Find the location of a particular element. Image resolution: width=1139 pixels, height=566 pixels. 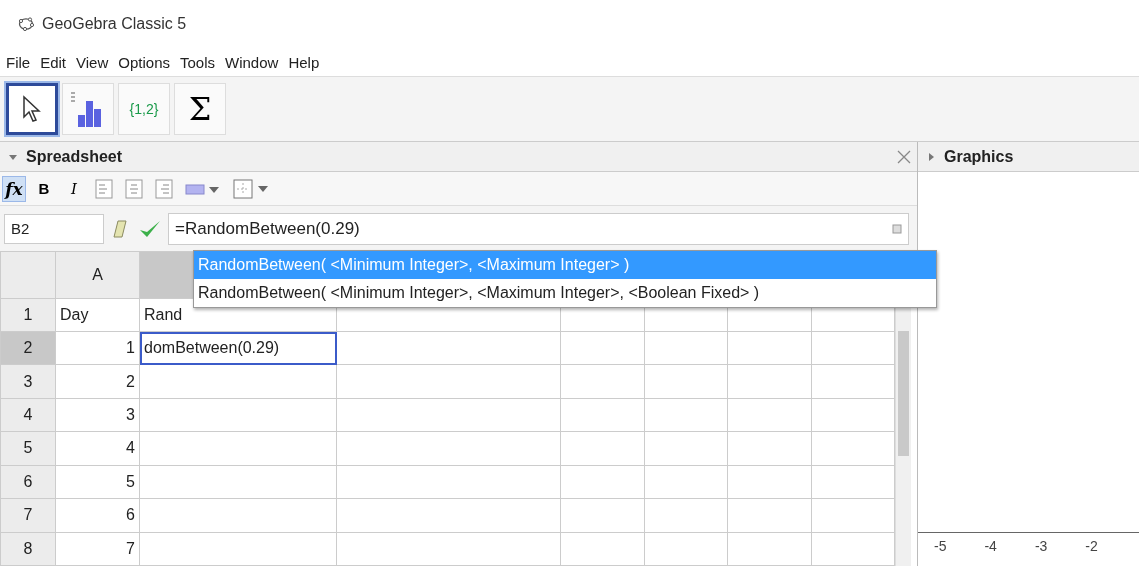

axis-label: -2 is located at coordinates (1091, 546).